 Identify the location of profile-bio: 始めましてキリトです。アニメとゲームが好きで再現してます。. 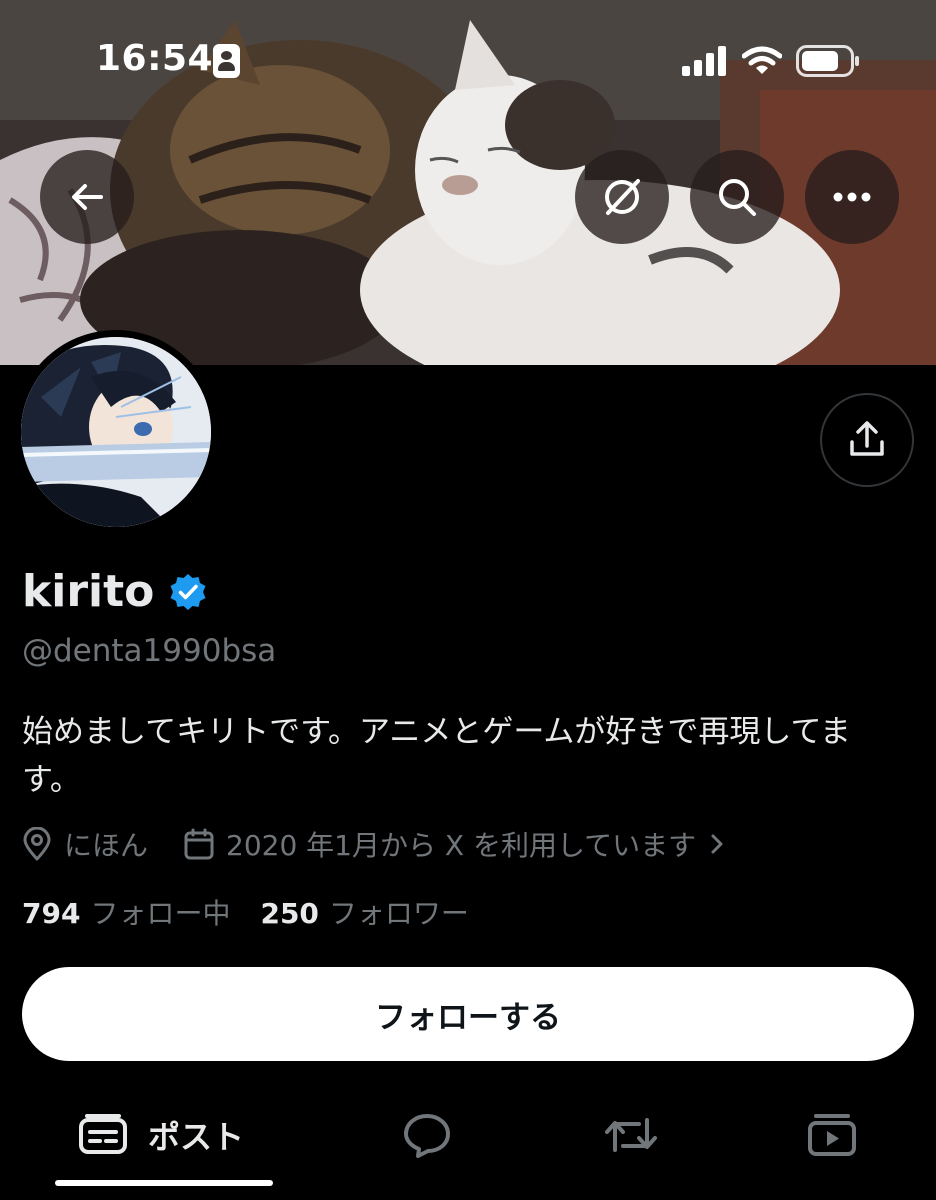
(436, 756).